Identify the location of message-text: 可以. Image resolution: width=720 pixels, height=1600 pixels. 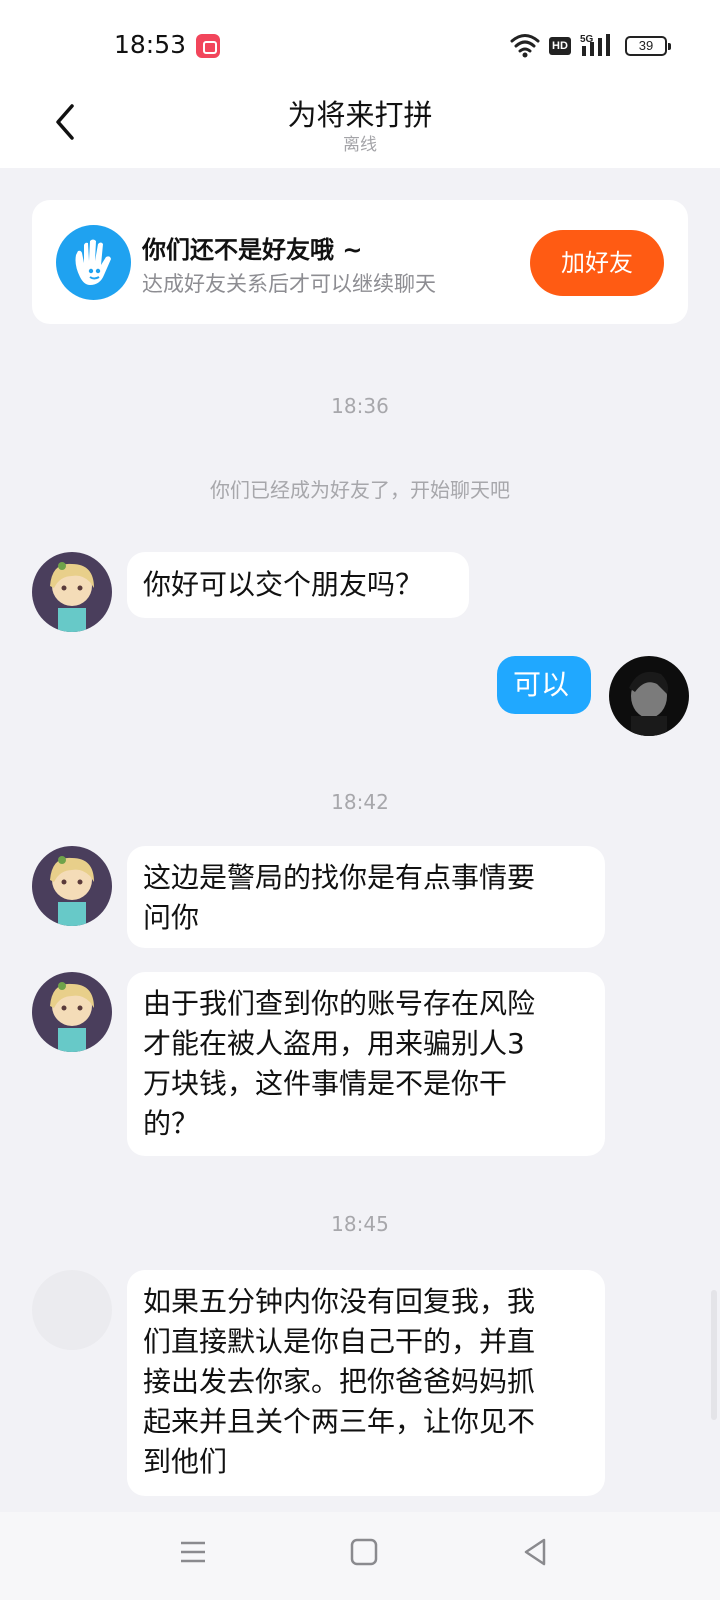
(541, 684).